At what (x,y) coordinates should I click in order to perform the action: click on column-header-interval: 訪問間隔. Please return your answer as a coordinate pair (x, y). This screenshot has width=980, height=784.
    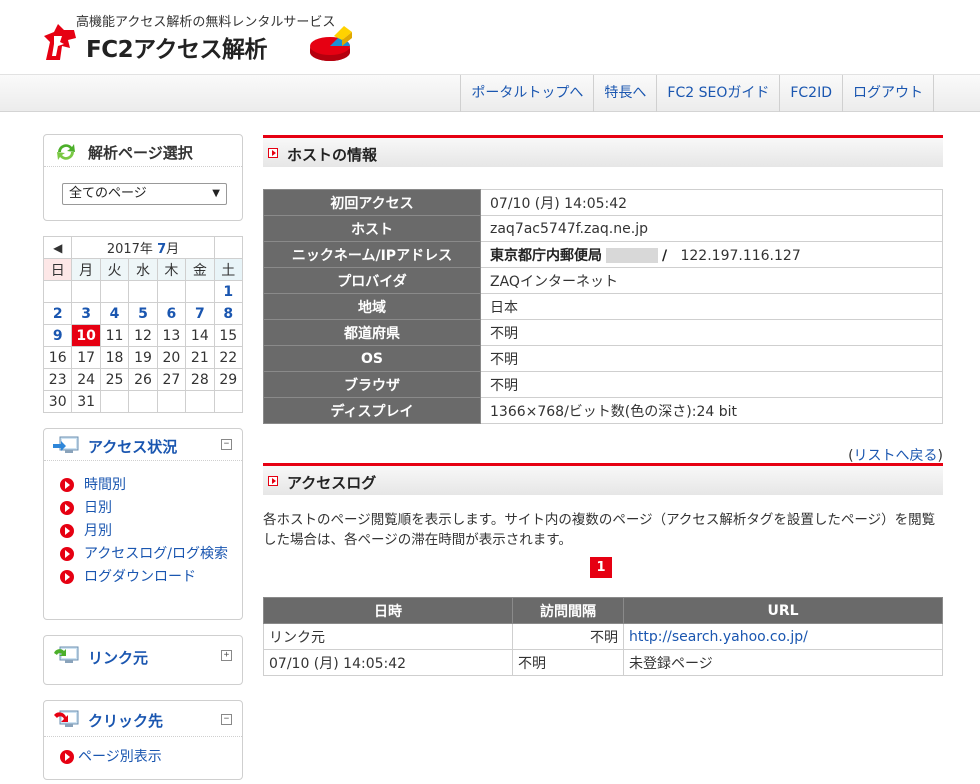
    Looking at the image, I should click on (568, 610).